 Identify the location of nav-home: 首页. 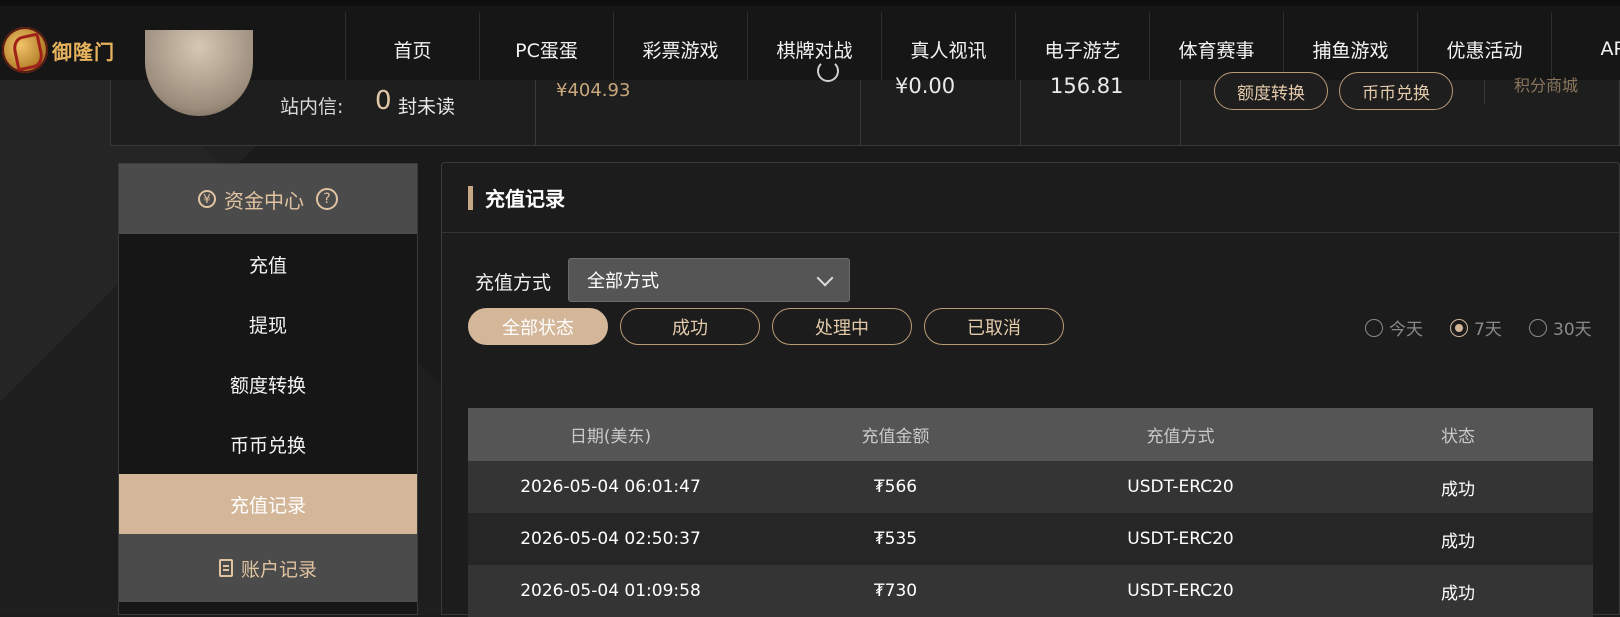
(412, 49).